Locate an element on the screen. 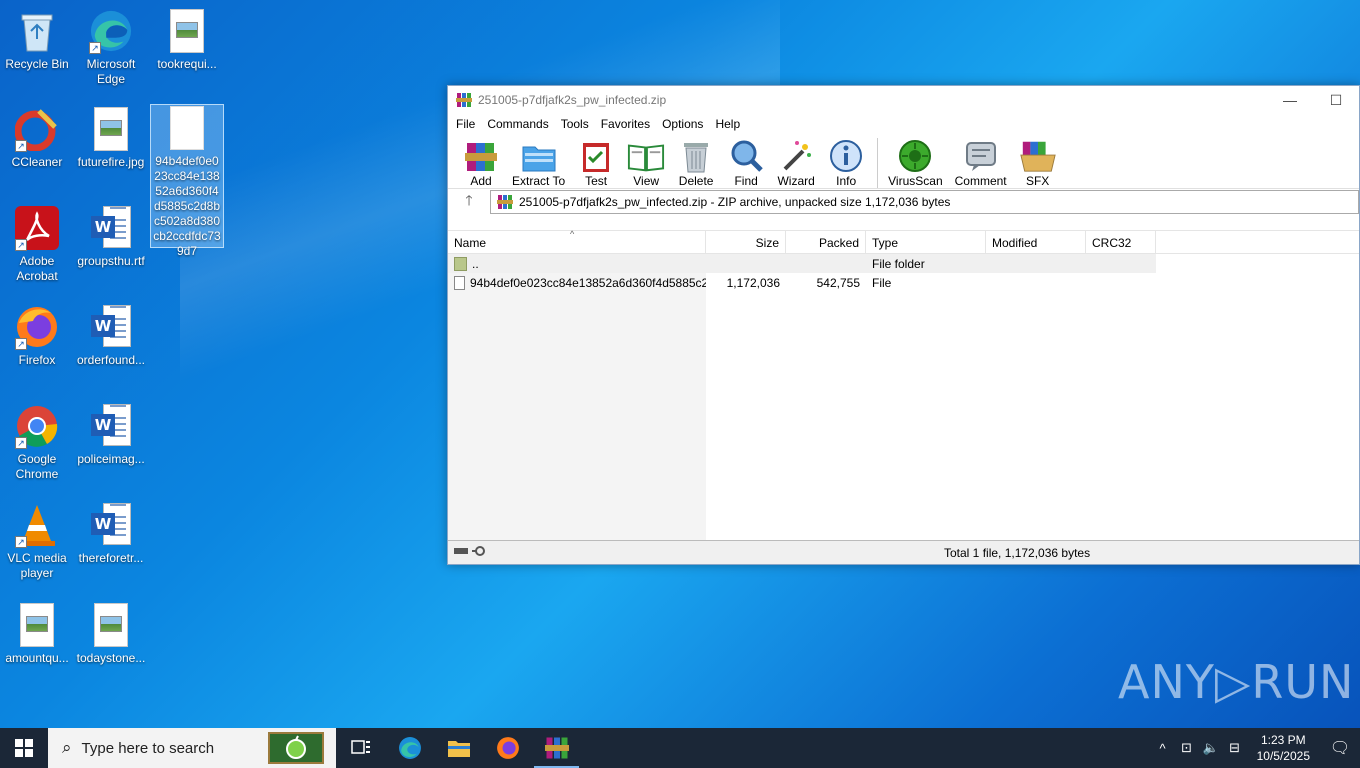  taskbar-file-explorer is located at coordinates (458, 748).